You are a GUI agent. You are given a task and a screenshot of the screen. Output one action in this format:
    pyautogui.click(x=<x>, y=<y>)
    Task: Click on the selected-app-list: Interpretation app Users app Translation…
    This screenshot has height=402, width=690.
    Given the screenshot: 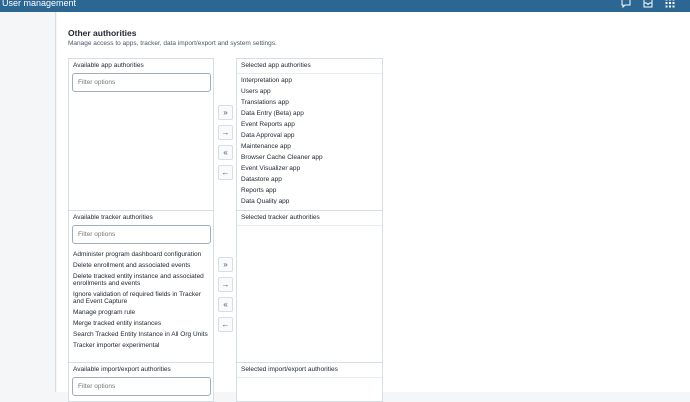 What is the action you would take?
    pyautogui.click(x=282, y=139)
    